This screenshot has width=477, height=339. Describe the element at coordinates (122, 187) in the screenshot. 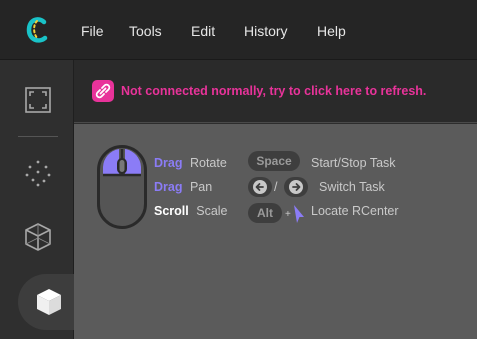

I see `mouse-diagram-icon` at that location.